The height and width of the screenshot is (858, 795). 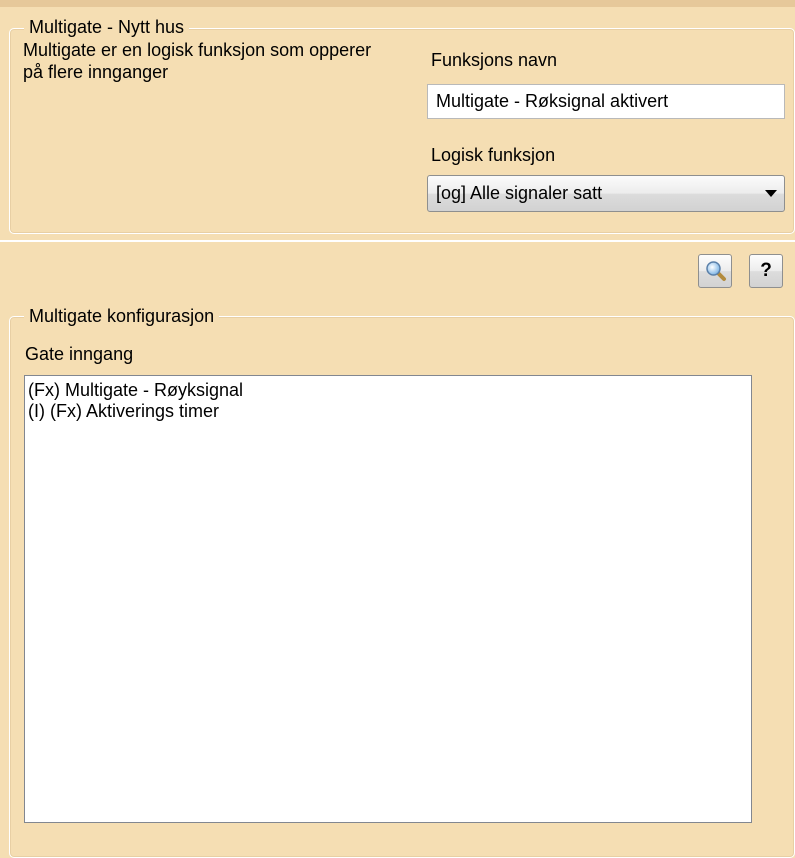 I want to click on logic-function-value: [og] Alle signaler satt, so click(x=519, y=193).